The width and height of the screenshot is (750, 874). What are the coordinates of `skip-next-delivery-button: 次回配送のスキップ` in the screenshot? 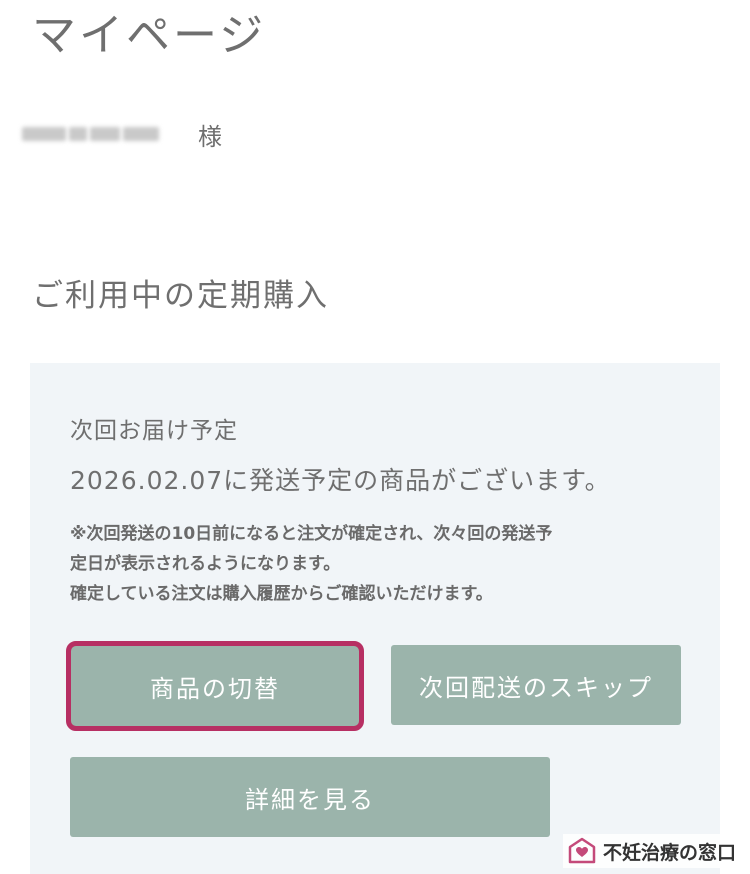 It's located at (536, 685).